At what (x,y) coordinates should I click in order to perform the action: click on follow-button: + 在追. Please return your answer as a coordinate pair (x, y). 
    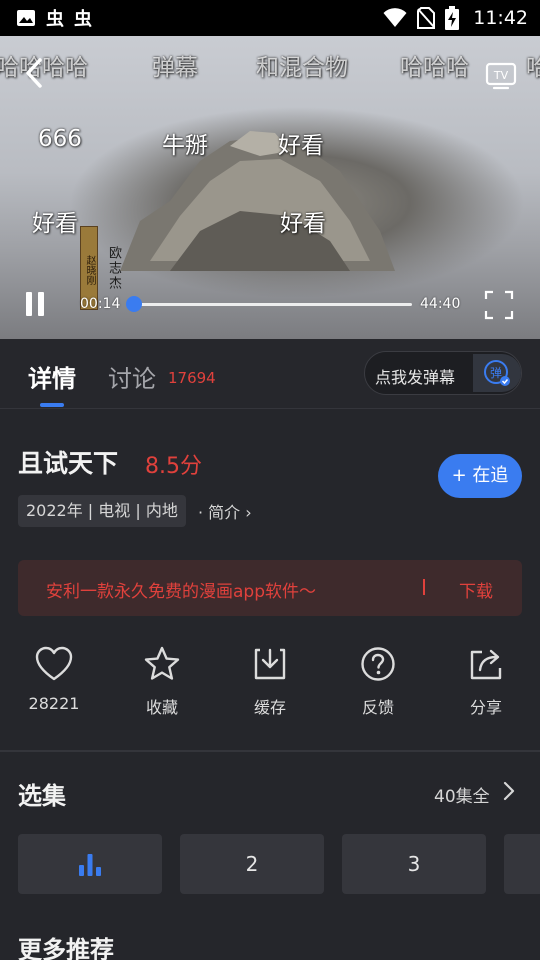
    Looking at the image, I should click on (480, 476).